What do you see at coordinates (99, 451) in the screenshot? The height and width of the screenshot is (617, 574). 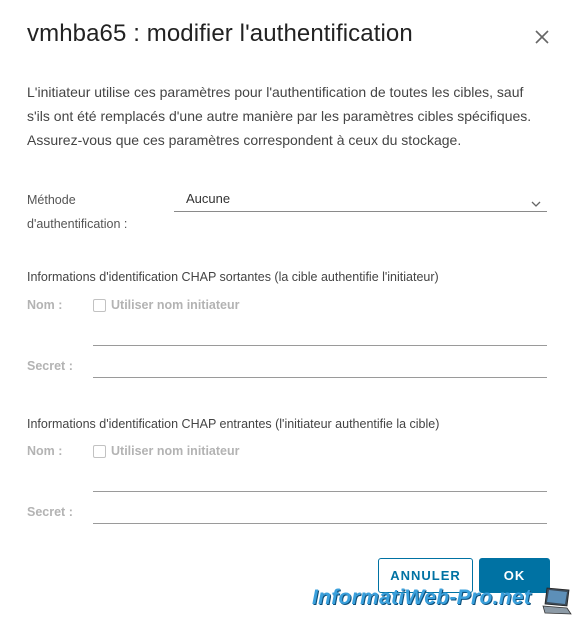 I see `incoming-use-initiator-checkbox` at bounding box center [99, 451].